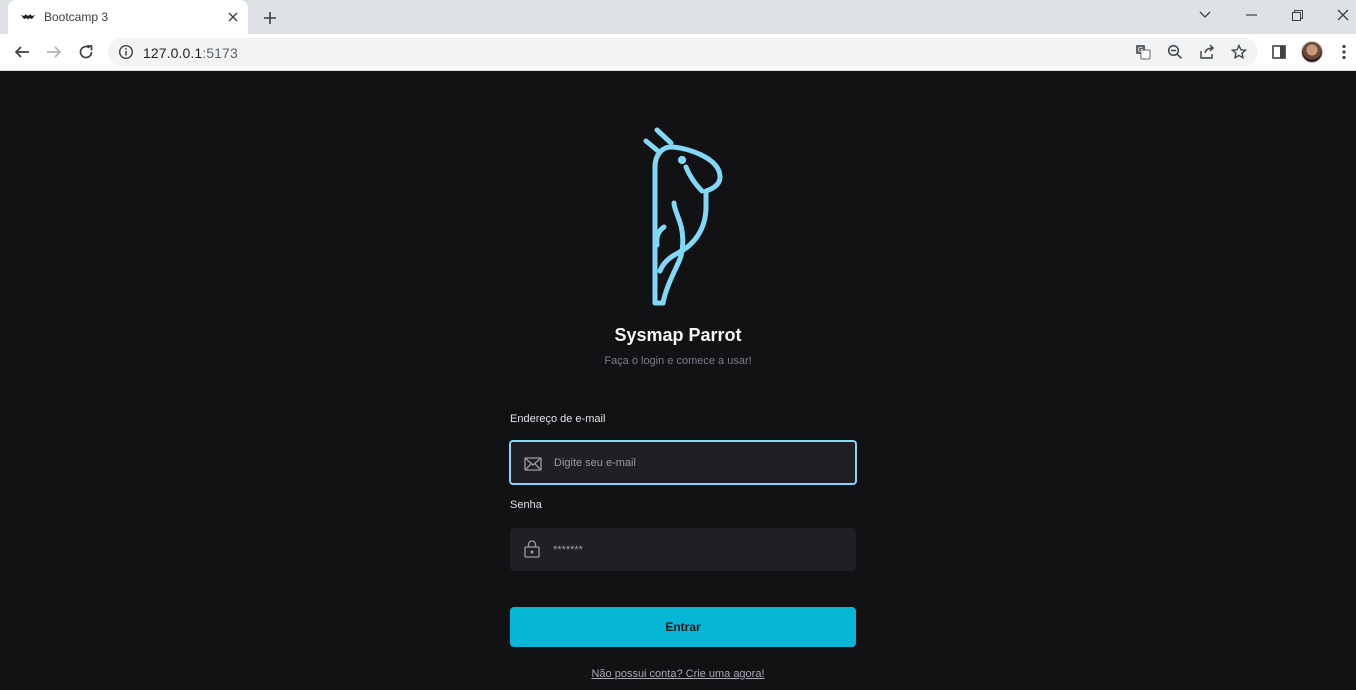 This screenshot has width=1356, height=690. What do you see at coordinates (526, 505) in the screenshot?
I see `password-label: Senha` at bounding box center [526, 505].